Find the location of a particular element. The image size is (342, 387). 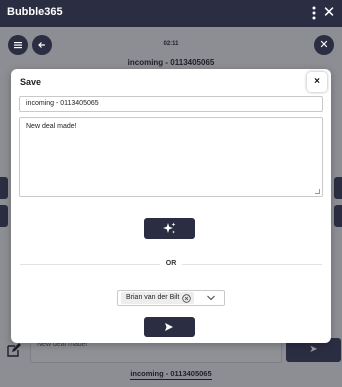

remove-chip-icon is located at coordinates (187, 298).